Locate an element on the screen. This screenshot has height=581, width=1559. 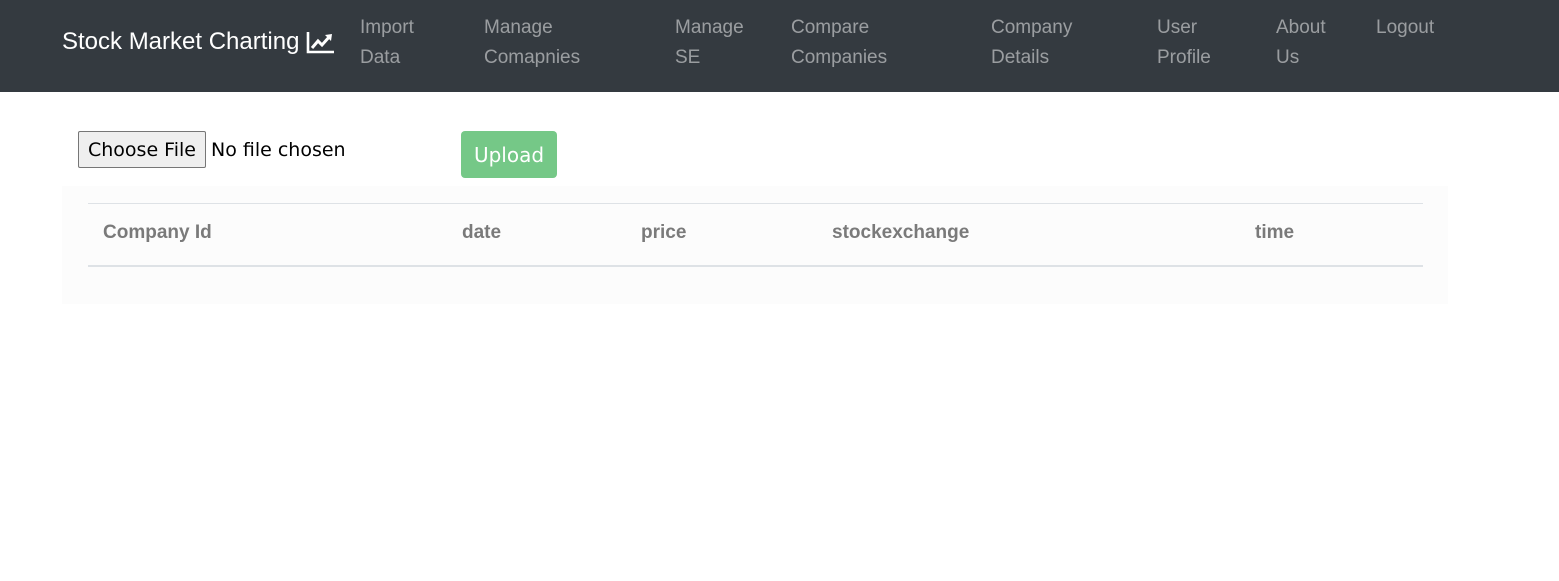
chart-line-icon is located at coordinates (321, 43).